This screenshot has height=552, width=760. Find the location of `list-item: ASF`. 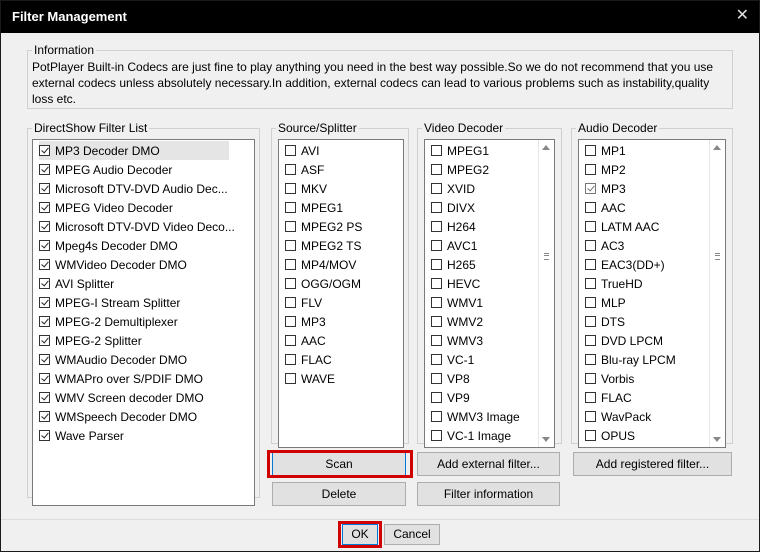

list-item: ASF is located at coordinates (304, 169).